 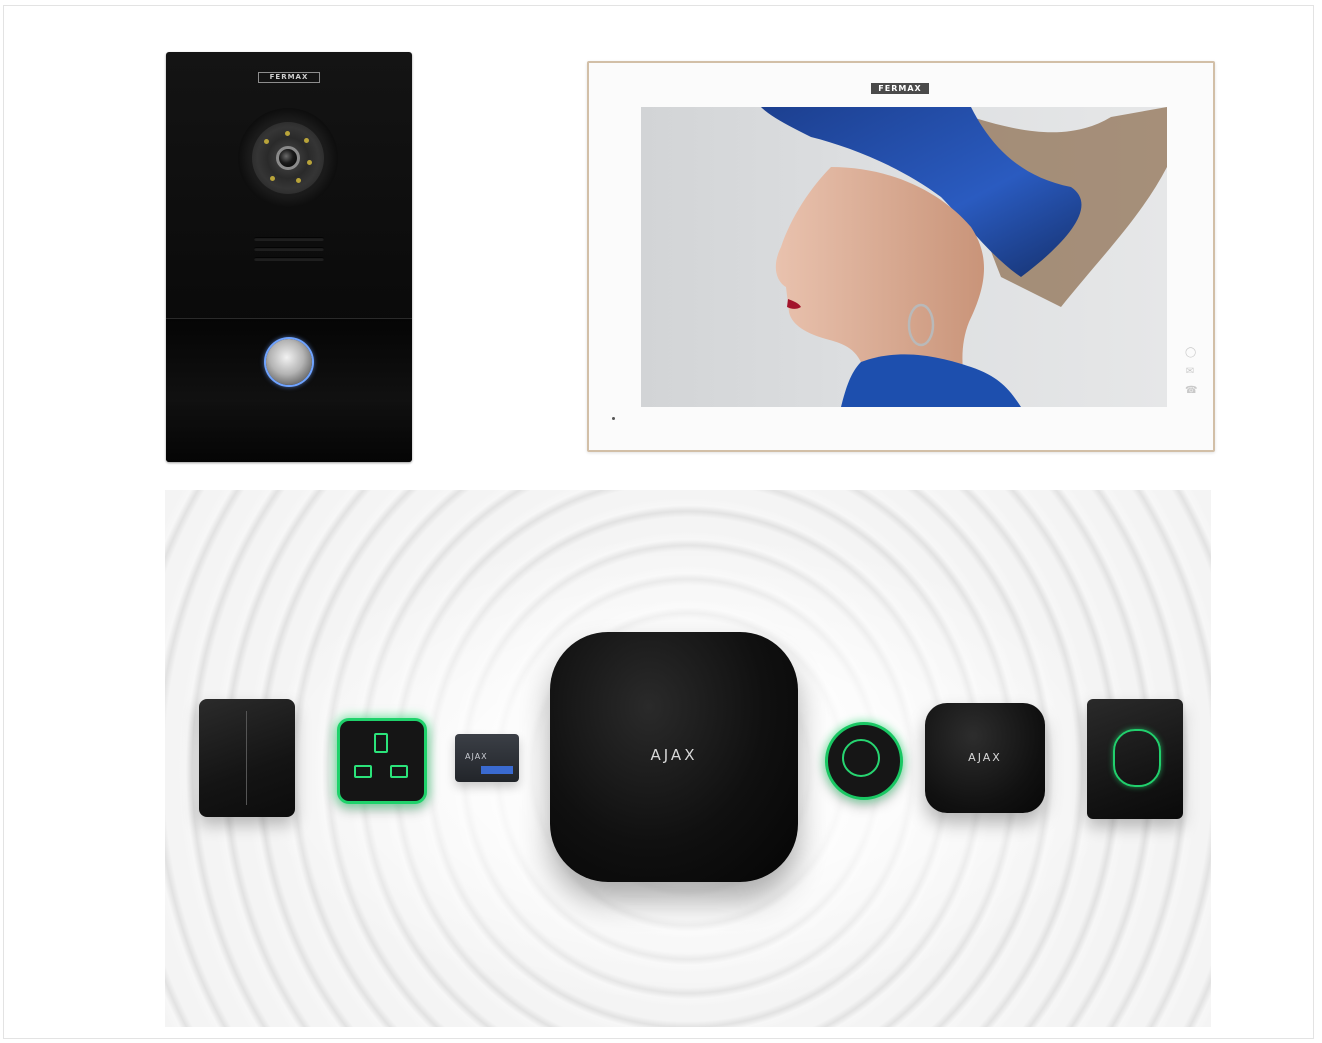 I want to click on camera-lens-icon, so click(x=288, y=158).